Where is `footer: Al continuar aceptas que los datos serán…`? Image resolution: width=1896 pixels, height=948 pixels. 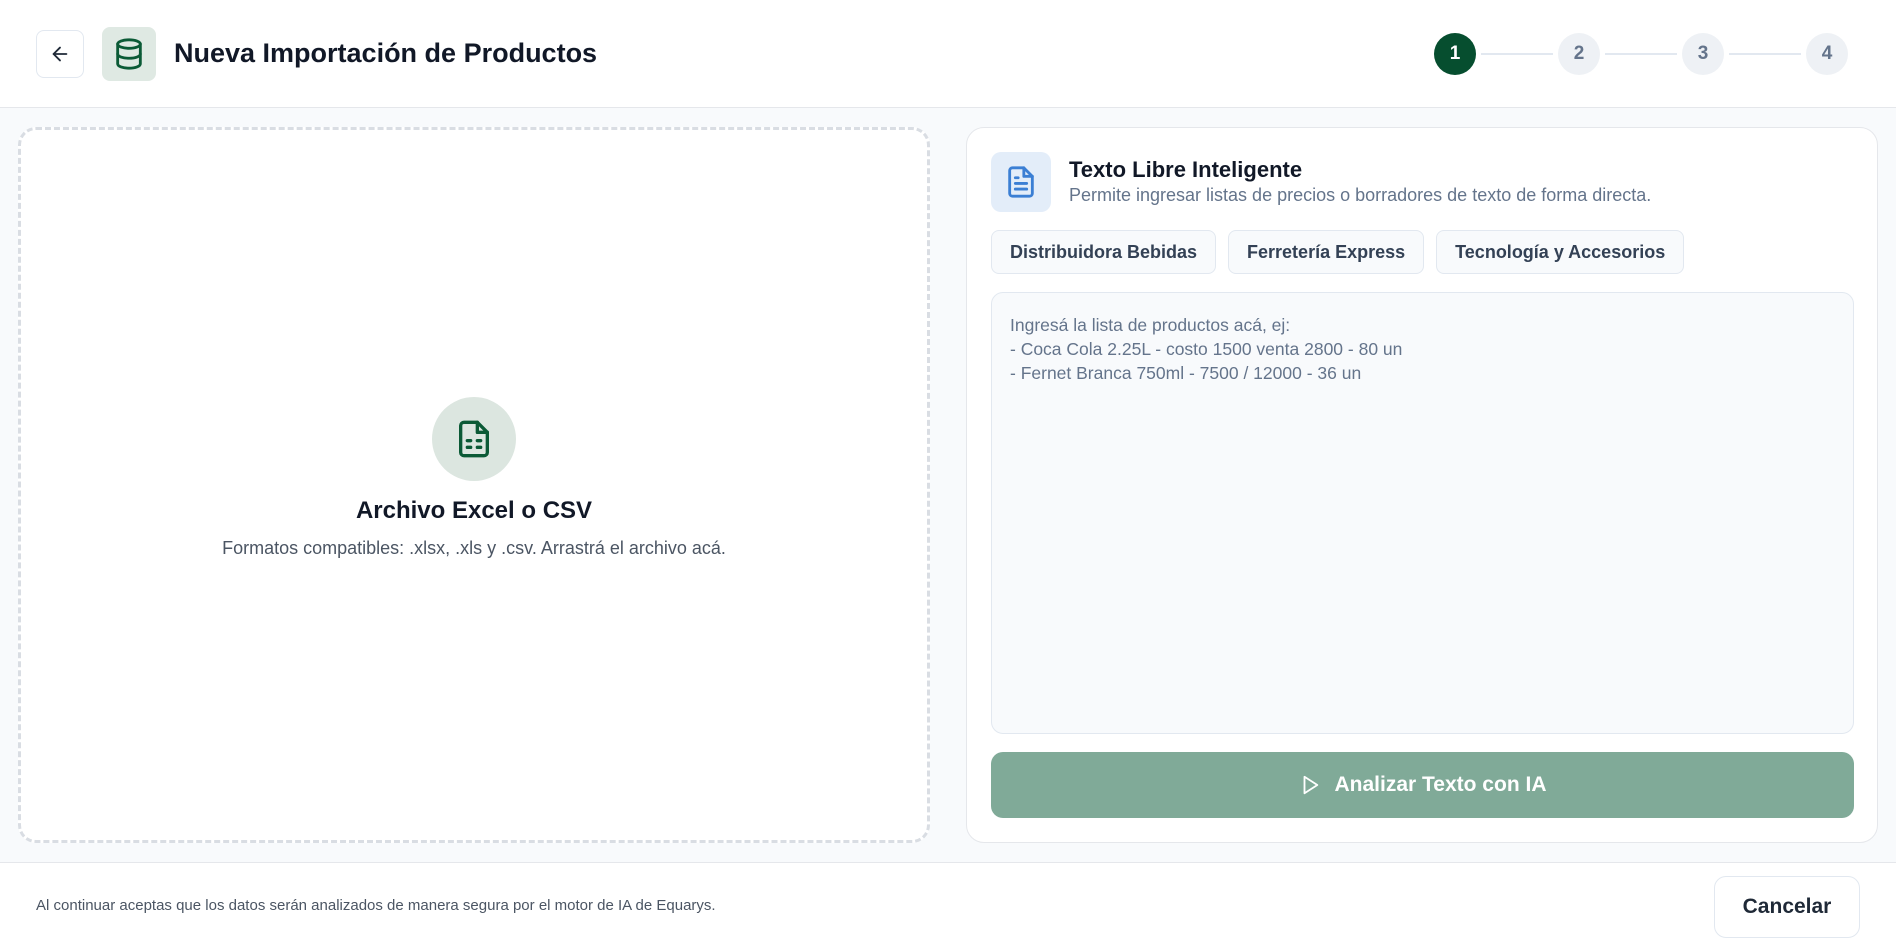 footer: Al continuar aceptas que los datos serán… is located at coordinates (948, 905).